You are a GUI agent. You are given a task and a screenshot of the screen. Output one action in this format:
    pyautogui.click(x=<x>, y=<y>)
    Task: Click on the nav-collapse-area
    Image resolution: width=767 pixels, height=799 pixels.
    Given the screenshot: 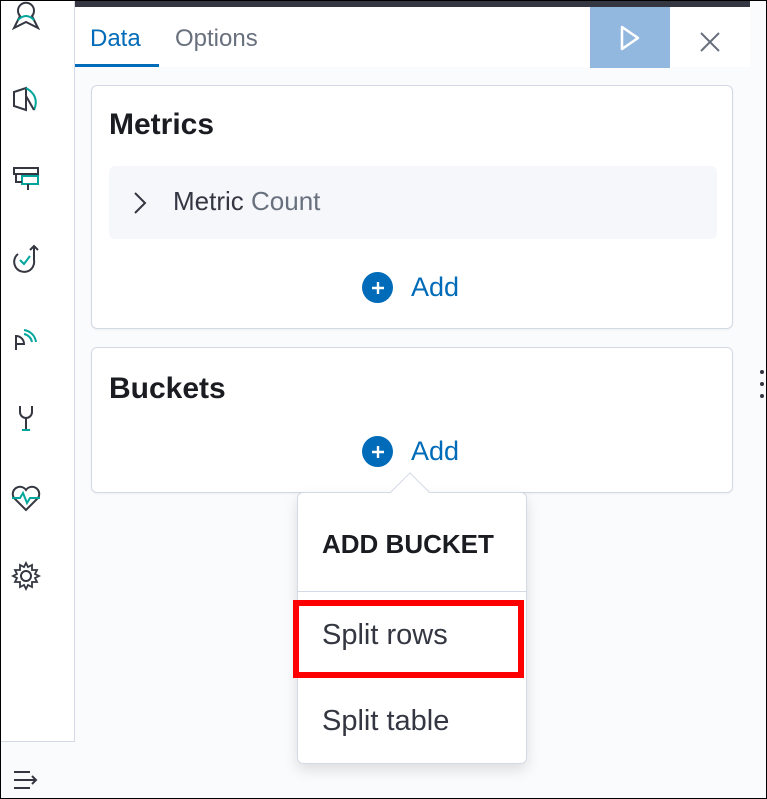 What is the action you would take?
    pyautogui.click(x=37, y=770)
    